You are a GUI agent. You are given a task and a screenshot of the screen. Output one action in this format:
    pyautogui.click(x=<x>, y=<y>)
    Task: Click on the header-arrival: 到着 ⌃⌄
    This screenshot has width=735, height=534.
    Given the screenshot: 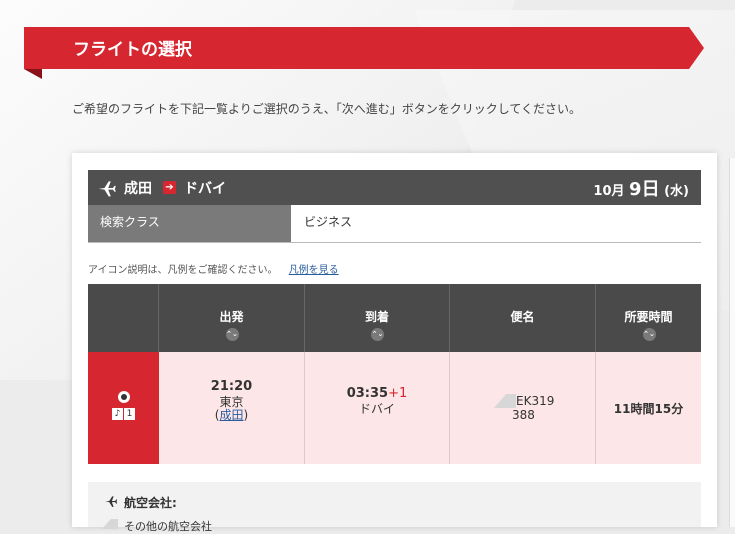 What is the action you would take?
    pyautogui.click(x=377, y=318)
    